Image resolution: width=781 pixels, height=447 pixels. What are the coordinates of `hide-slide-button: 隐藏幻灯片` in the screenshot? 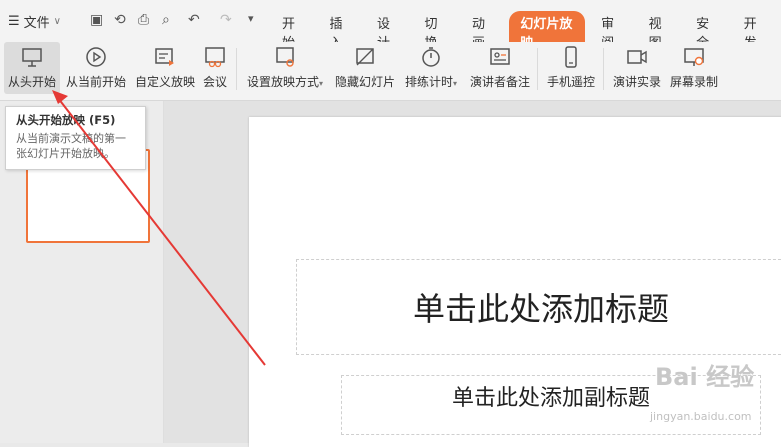 It's located at (365, 68).